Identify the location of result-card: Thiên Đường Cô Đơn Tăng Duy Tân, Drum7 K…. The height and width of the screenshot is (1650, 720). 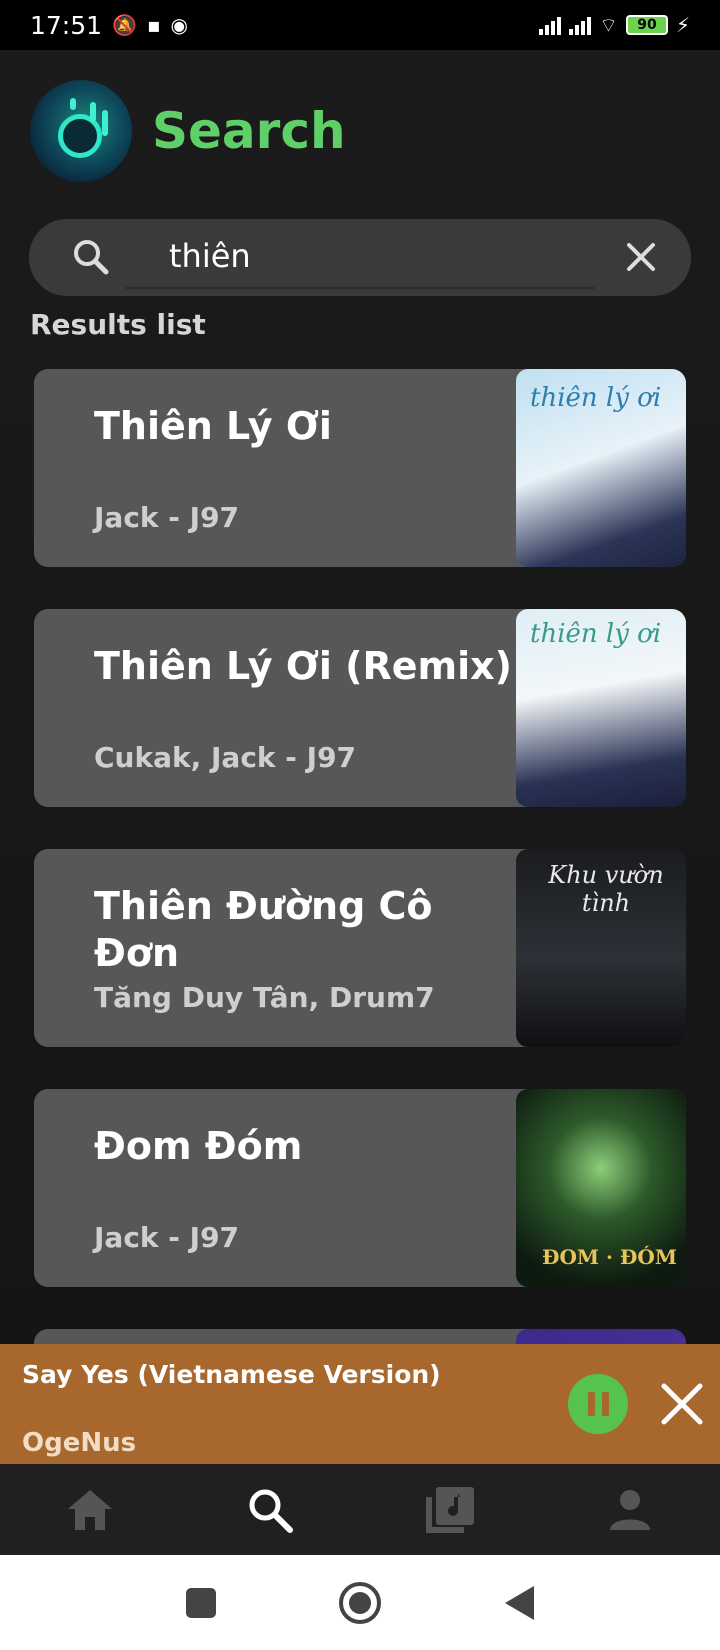
(360, 948).